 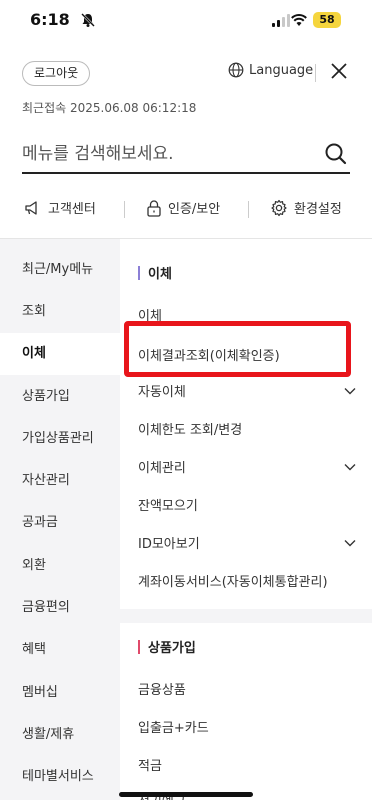 I want to click on sidebar-item-label: 가입상품관리, so click(x=58, y=438).